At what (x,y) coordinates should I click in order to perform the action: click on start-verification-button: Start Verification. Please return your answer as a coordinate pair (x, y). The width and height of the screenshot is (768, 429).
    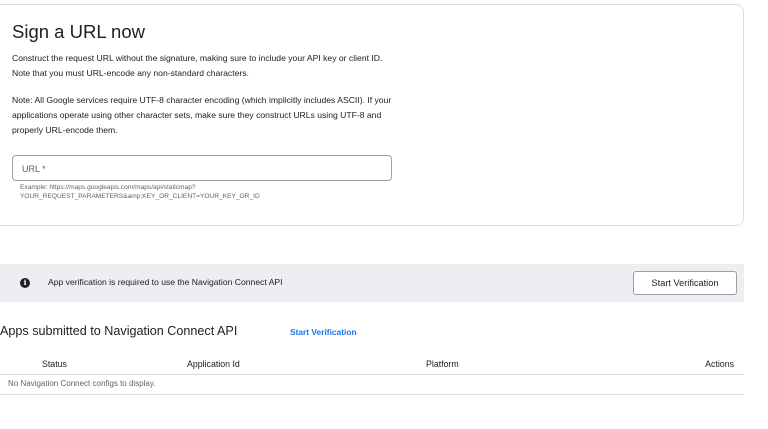
    Looking at the image, I should click on (685, 283).